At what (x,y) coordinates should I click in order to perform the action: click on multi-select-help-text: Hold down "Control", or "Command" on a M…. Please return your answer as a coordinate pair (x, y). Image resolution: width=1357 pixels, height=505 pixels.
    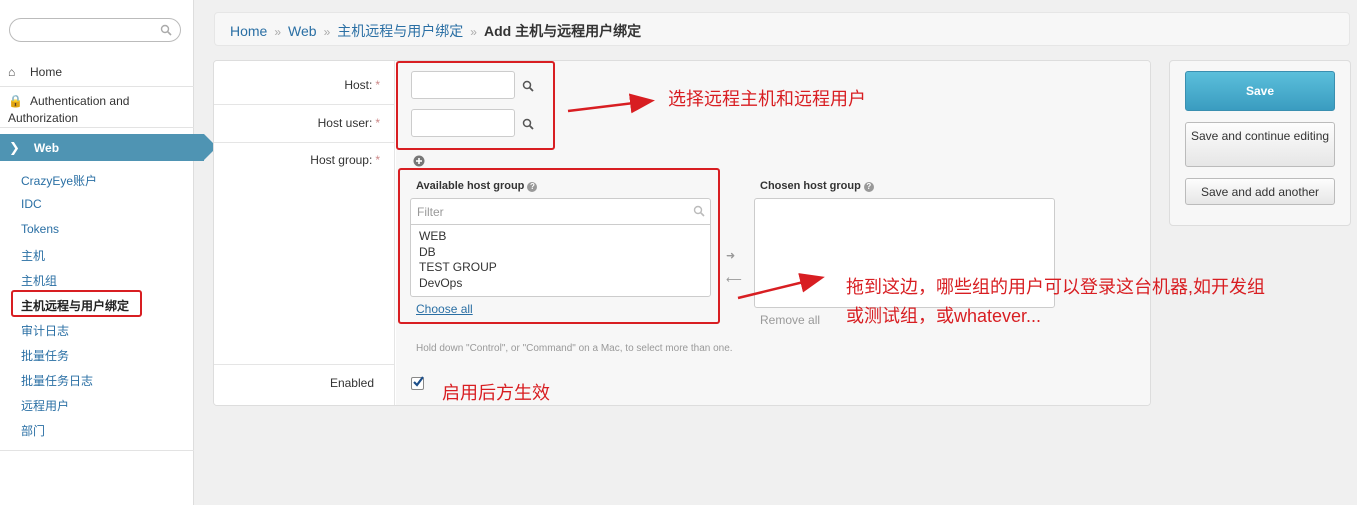
    Looking at the image, I should click on (574, 348).